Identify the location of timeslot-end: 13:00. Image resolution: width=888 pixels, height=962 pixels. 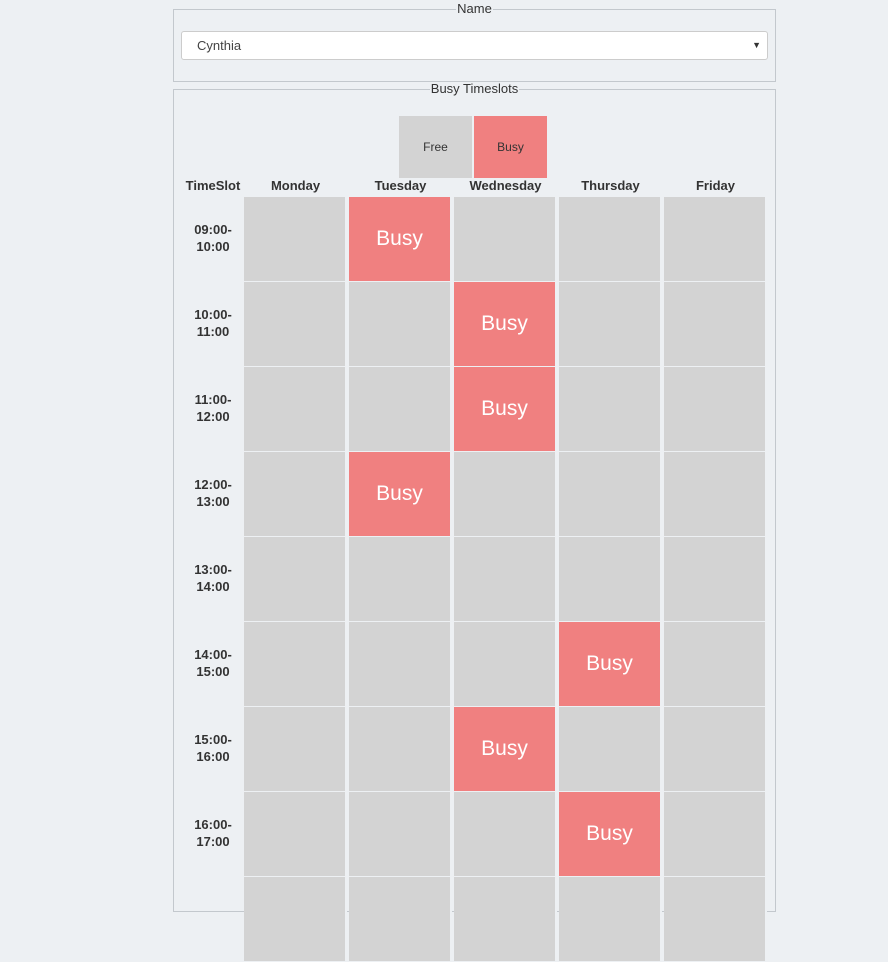
(213, 501).